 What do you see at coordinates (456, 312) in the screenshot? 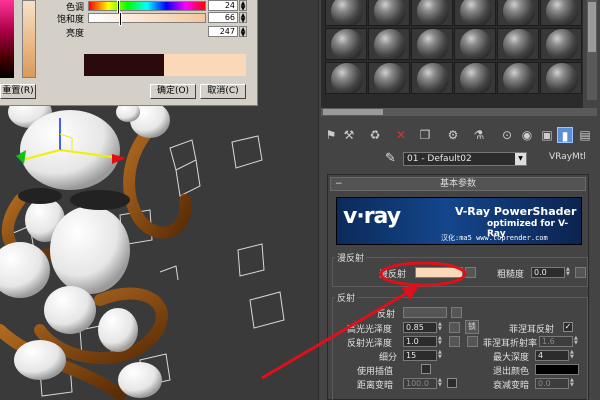
I see `reflect-map-button` at bounding box center [456, 312].